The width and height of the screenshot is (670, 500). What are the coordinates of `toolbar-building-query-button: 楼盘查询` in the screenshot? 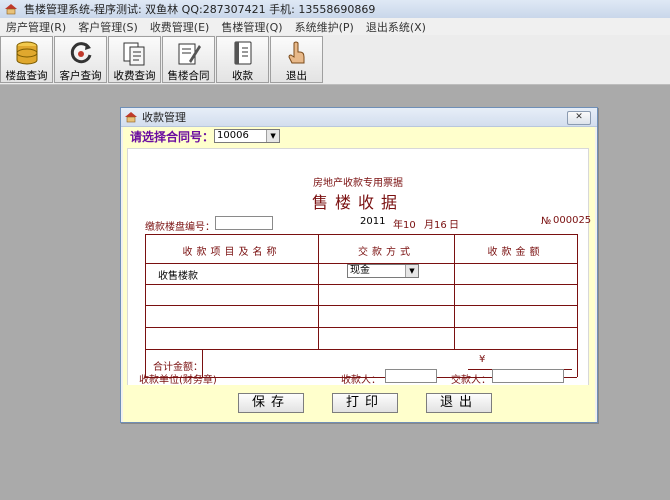 It's located at (26, 59).